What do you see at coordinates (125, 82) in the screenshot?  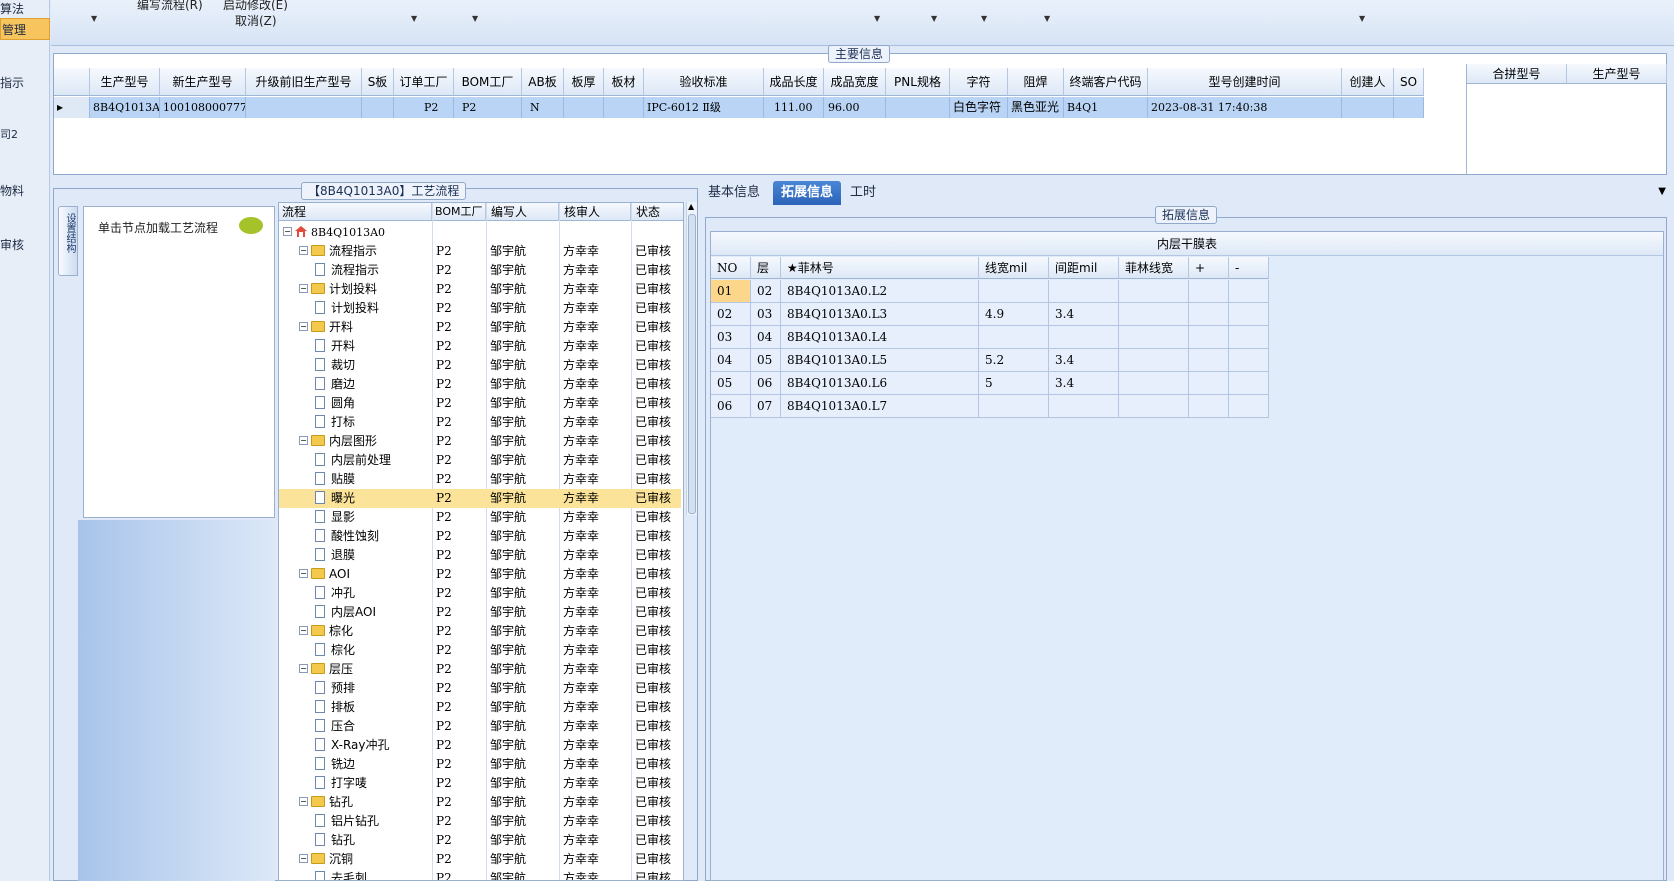 I see `col-header: 生产型号` at bounding box center [125, 82].